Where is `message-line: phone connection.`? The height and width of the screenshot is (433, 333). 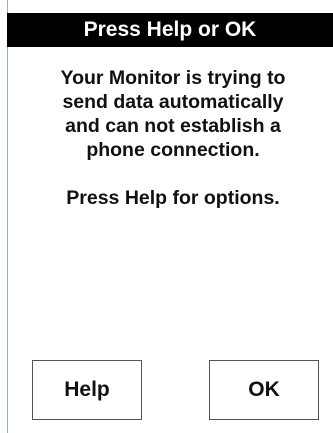
message-line: phone connection. is located at coordinates (173, 150).